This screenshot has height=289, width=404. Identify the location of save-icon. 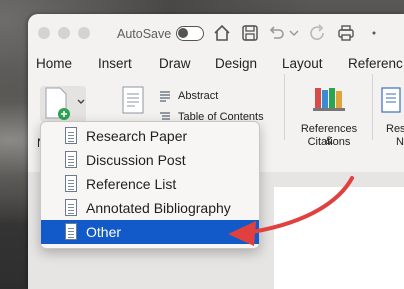
(250, 33).